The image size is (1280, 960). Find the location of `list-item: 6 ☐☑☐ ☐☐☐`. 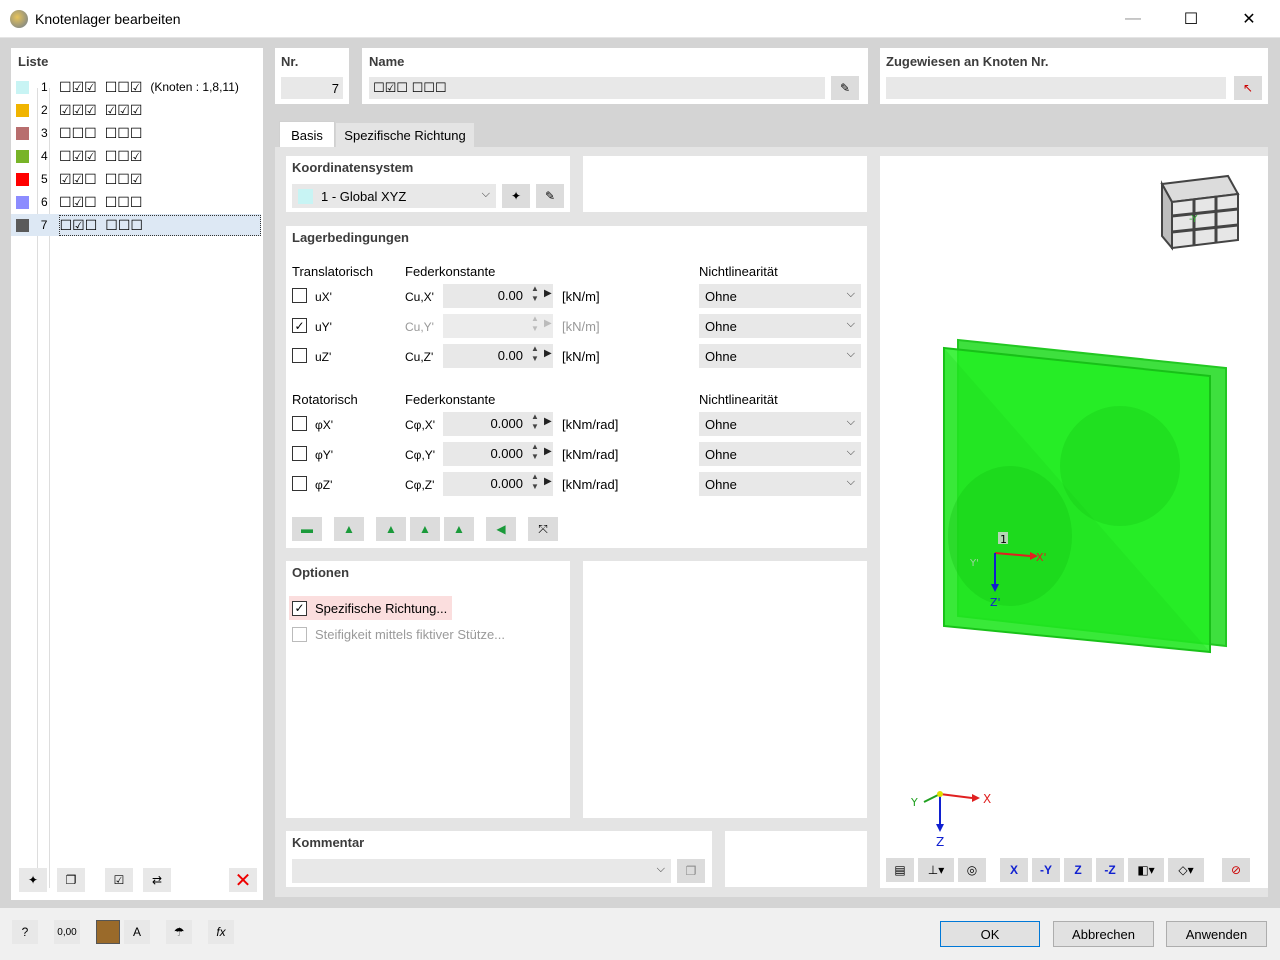

list-item: 6 ☐☑☐ ☐☐☐ is located at coordinates (136, 202).